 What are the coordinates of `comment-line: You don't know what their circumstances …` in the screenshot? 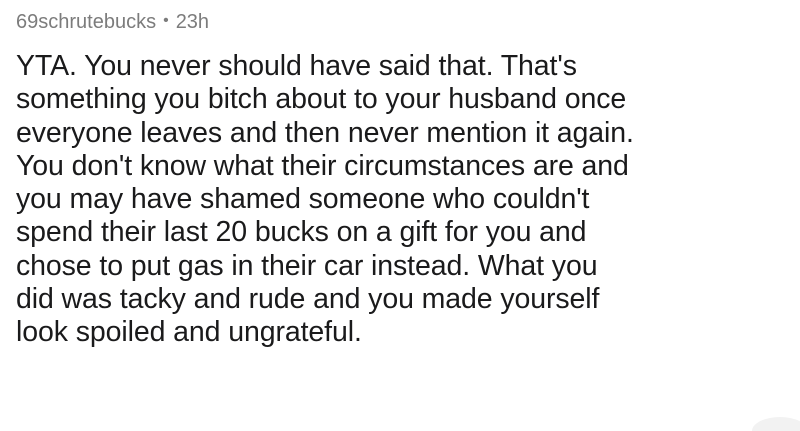 It's located at (322, 165).